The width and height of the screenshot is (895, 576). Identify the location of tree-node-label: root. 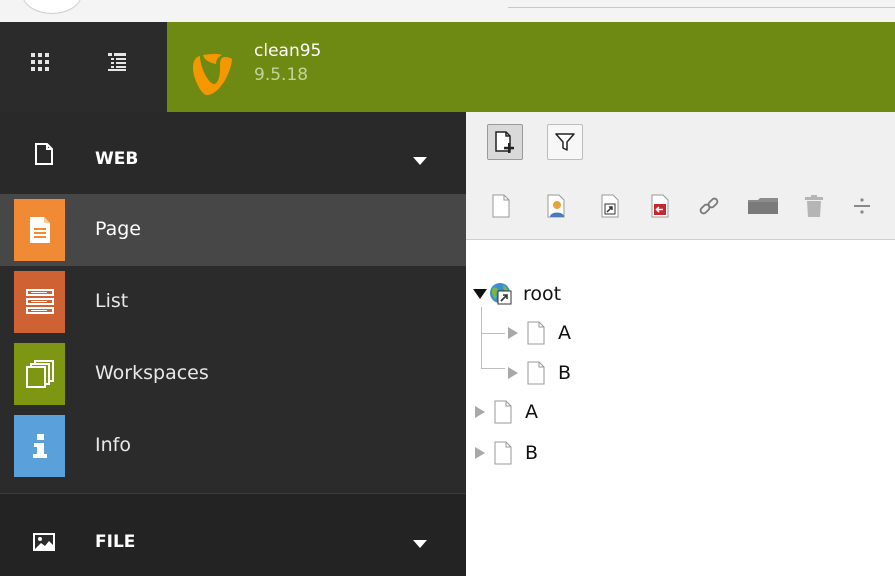
(542, 294).